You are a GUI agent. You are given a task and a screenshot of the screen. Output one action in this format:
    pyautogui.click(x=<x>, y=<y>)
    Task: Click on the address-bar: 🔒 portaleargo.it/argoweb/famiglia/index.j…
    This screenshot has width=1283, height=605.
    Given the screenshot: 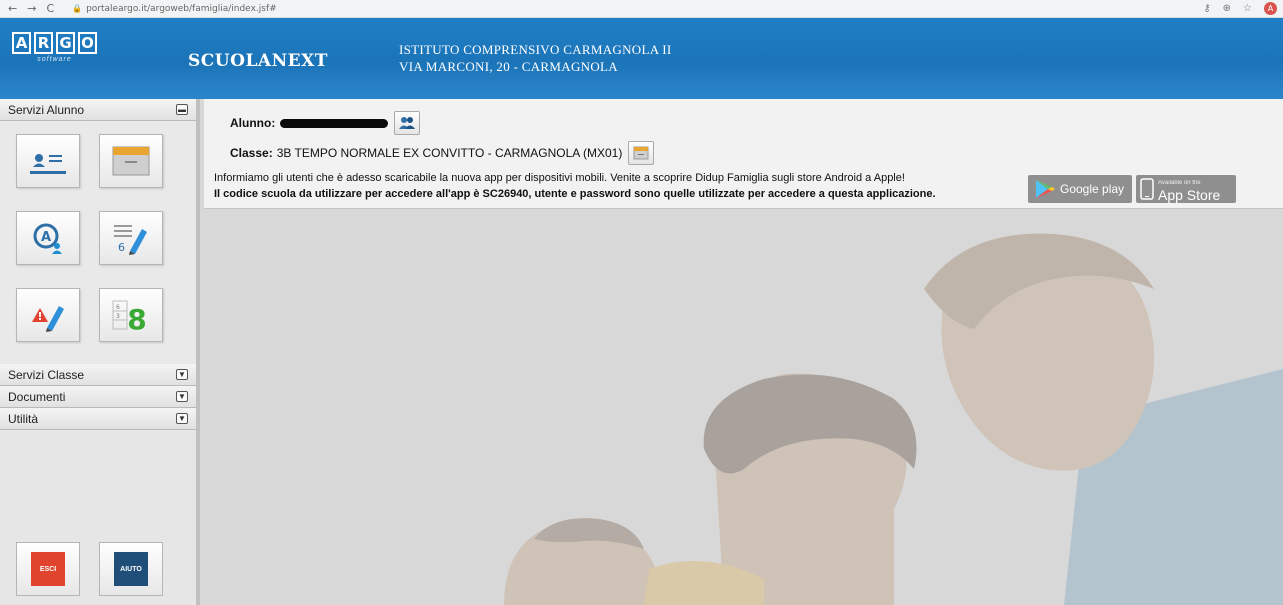 What is the action you would take?
    pyautogui.click(x=174, y=9)
    